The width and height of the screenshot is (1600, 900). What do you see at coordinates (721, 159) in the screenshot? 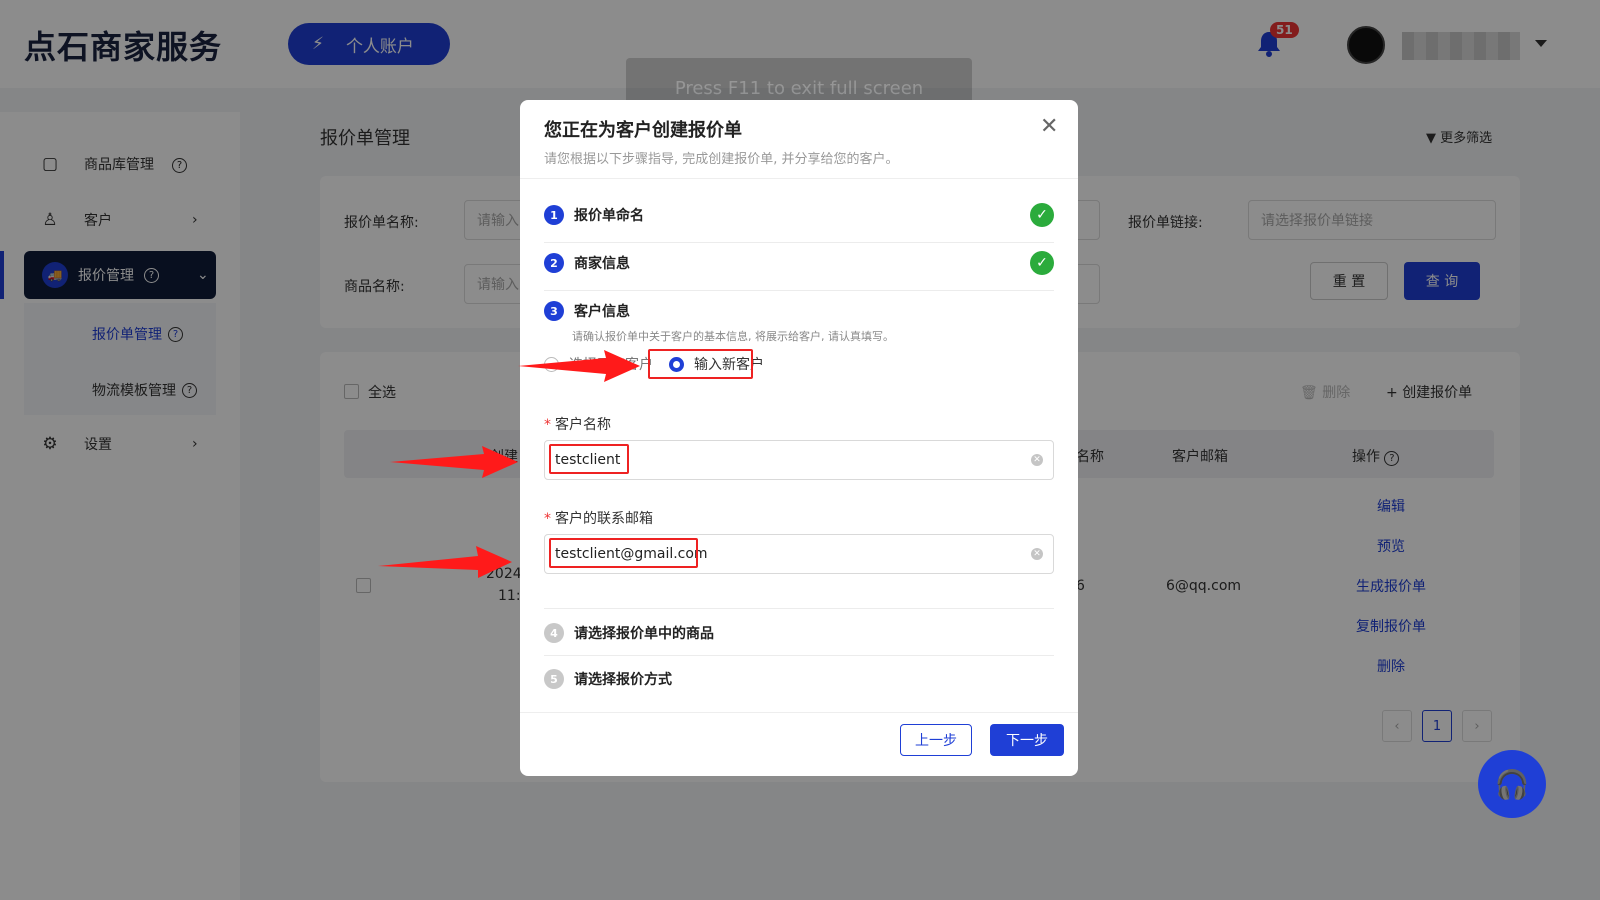
I see `dialog-subtitle: 请您根据以下步骤指导, 完成创建报价单, 并分享给您的客户。` at bounding box center [721, 159].